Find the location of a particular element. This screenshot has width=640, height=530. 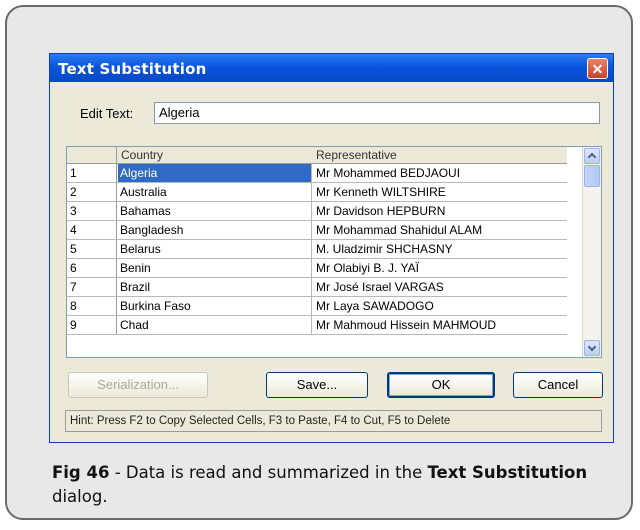

country-cell: Chad is located at coordinates (215, 325).